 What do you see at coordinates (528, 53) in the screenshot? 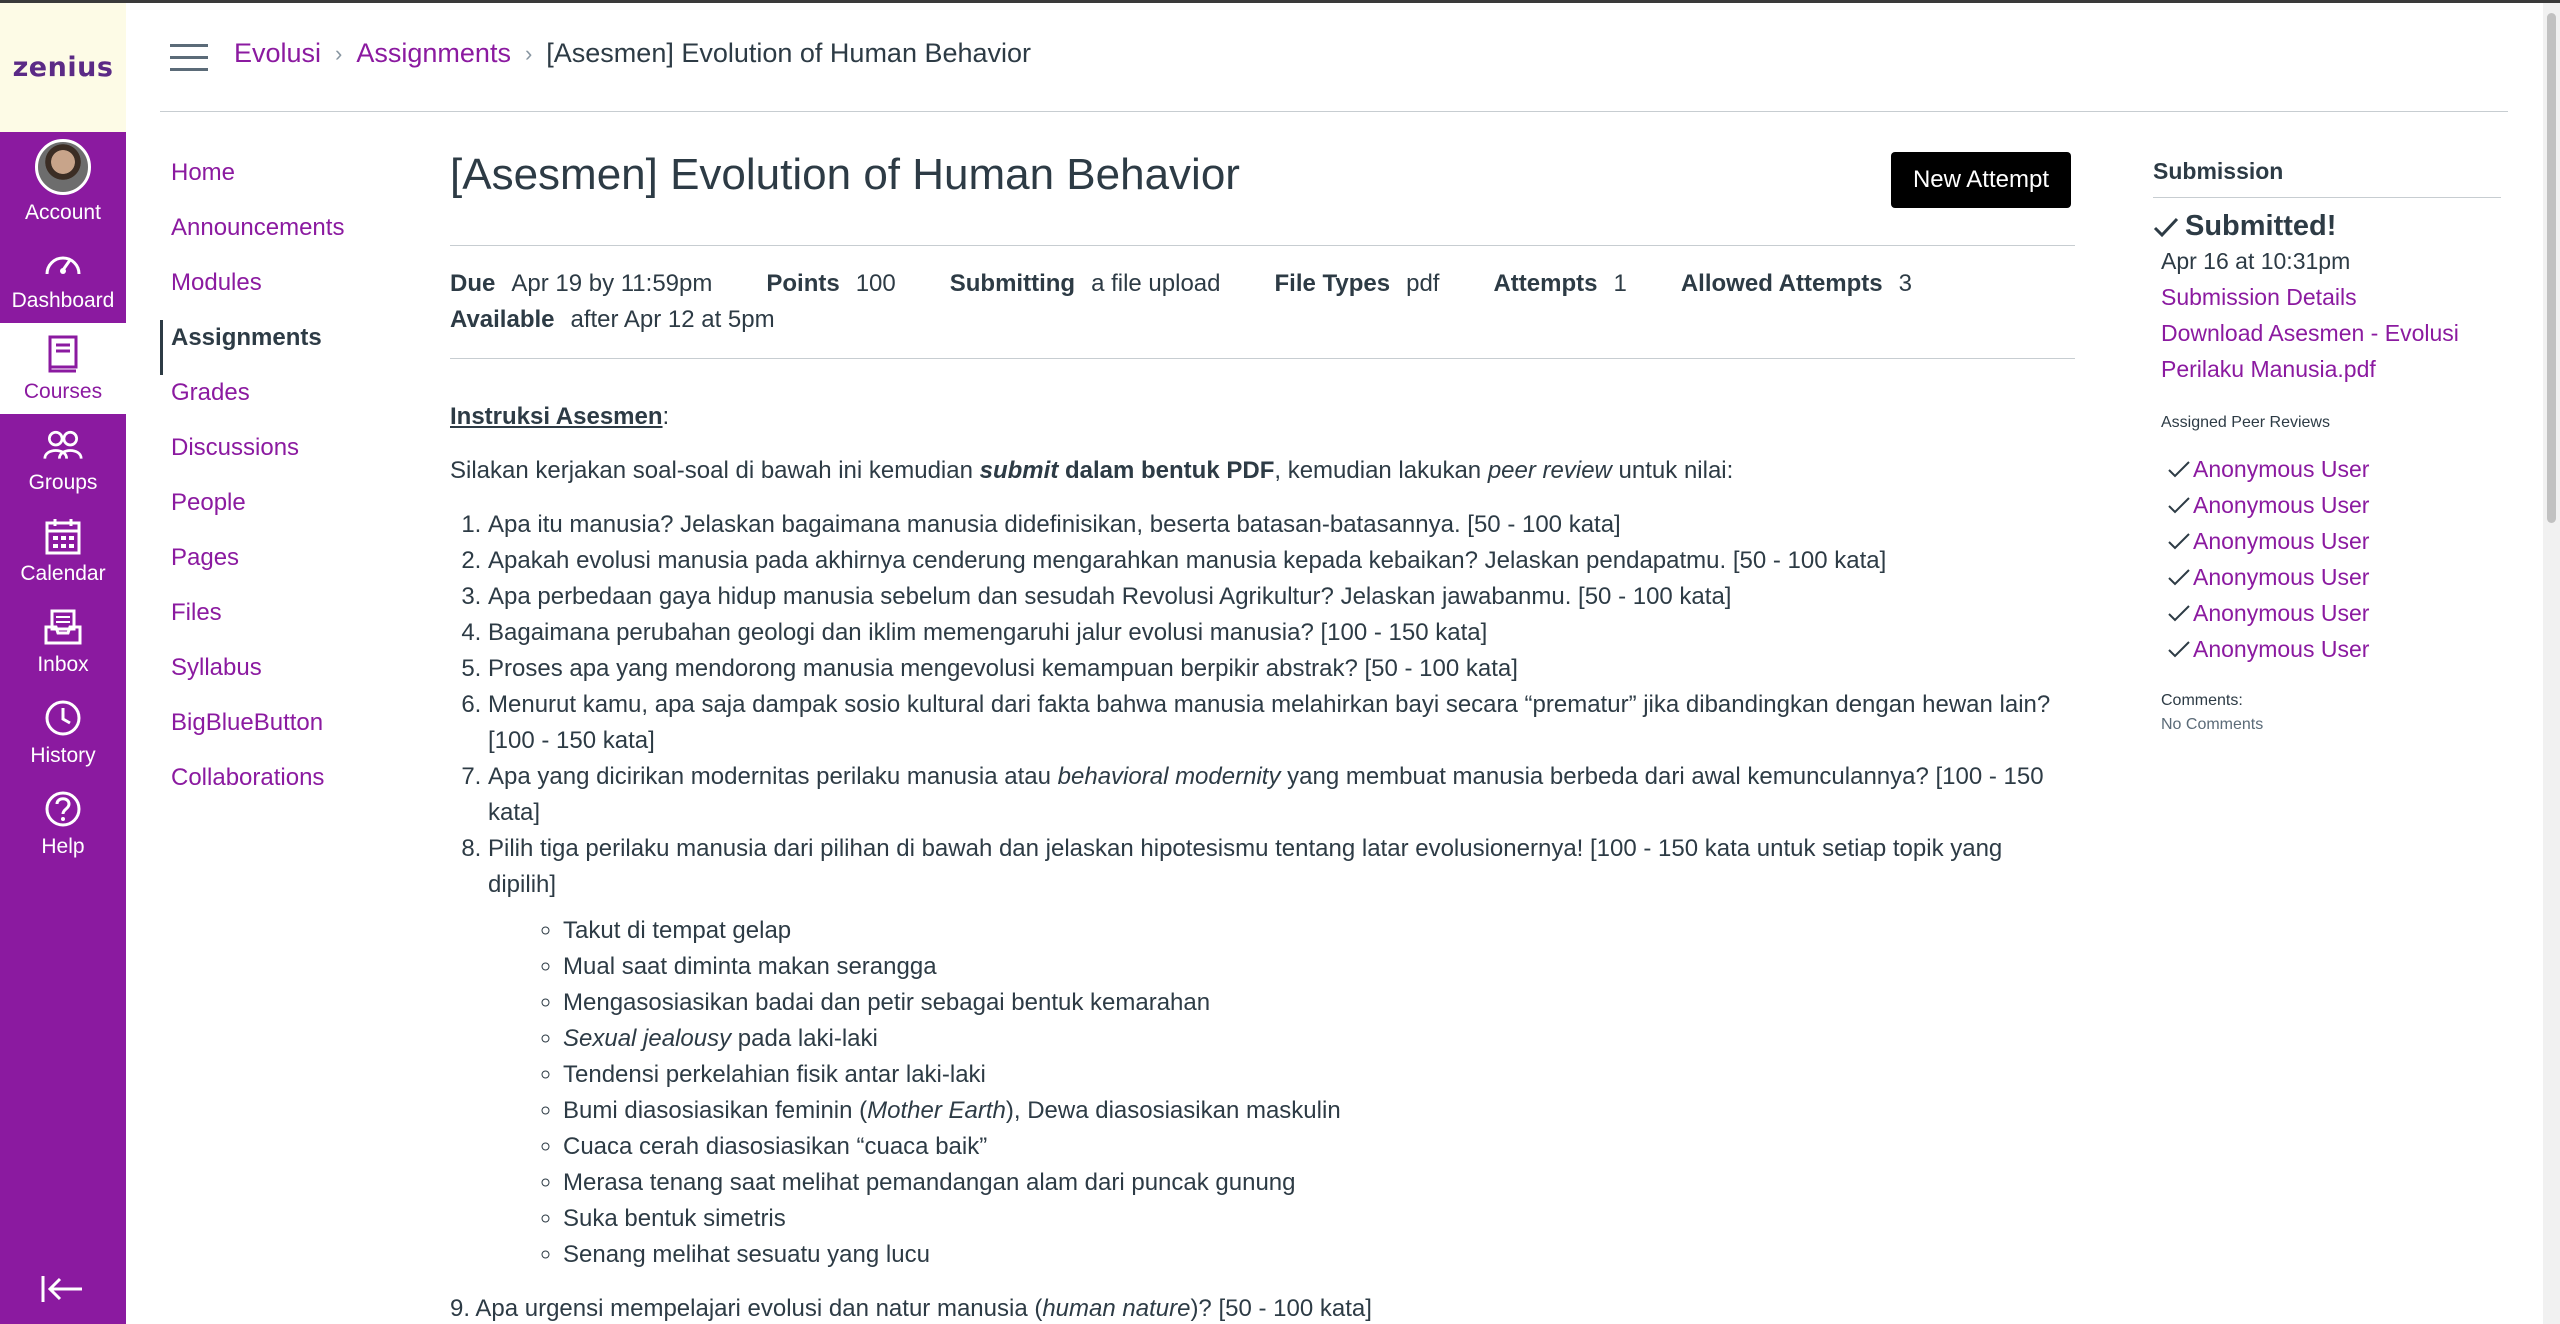
I see `chevron-right-icon: ›` at bounding box center [528, 53].